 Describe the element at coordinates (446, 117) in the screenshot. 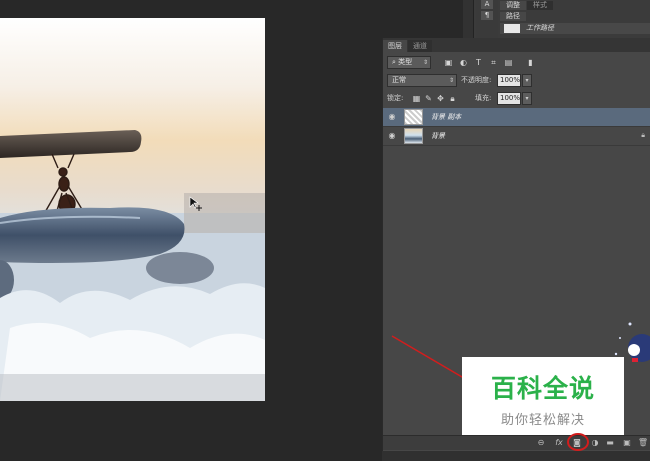

I see `layer-name: 背景 副本` at that location.